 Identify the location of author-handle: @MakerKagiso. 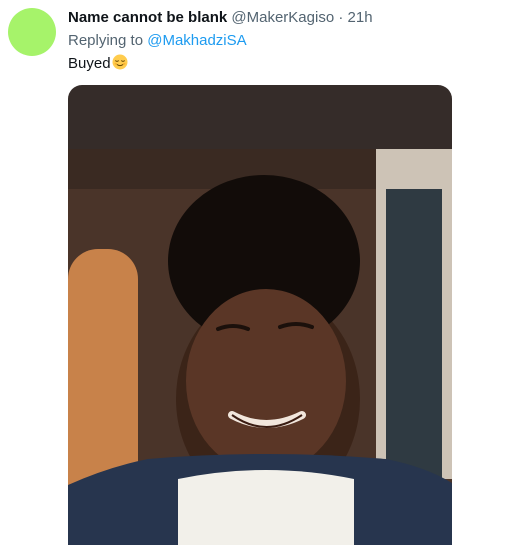
(282, 17).